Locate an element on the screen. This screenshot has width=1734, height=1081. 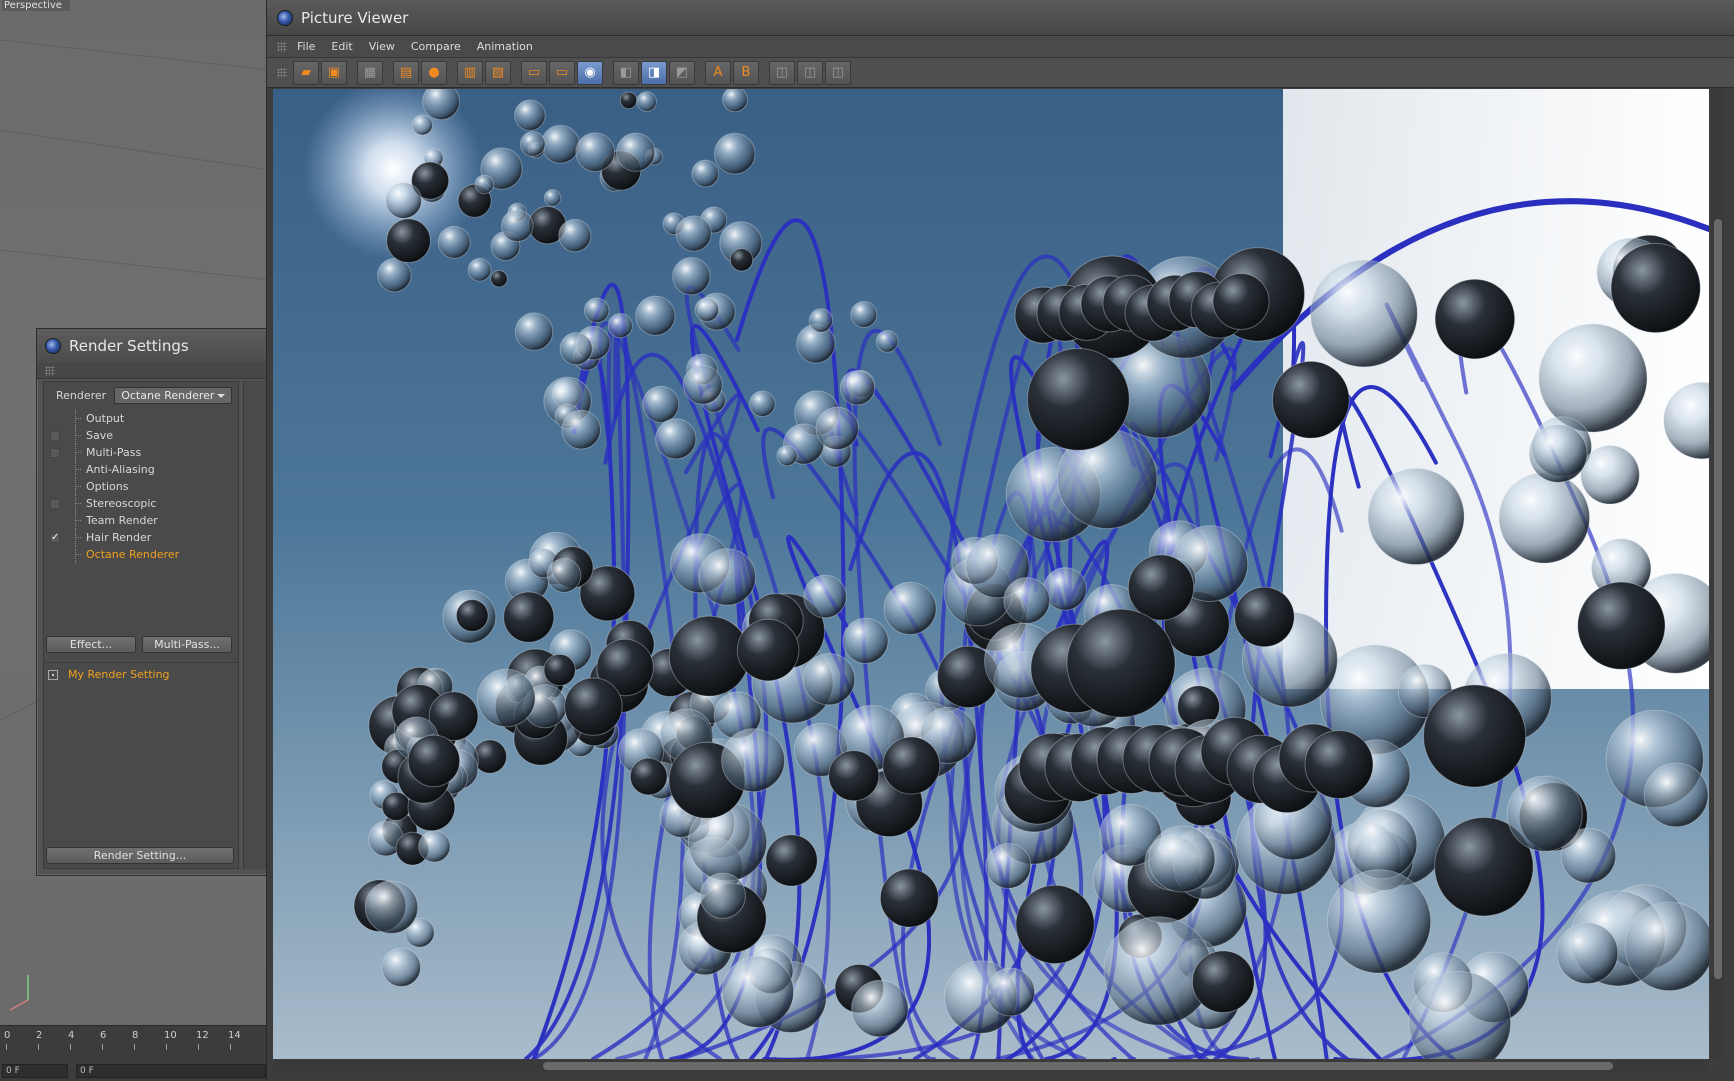
timeline-tick-label: 12 is located at coordinates (202, 1035).